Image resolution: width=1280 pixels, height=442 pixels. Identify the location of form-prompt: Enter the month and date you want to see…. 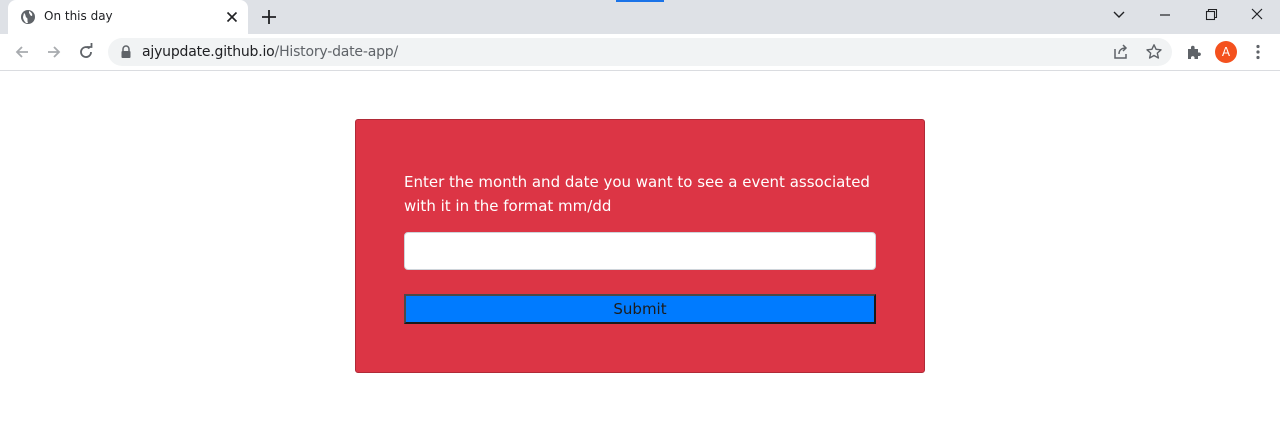
(637, 194).